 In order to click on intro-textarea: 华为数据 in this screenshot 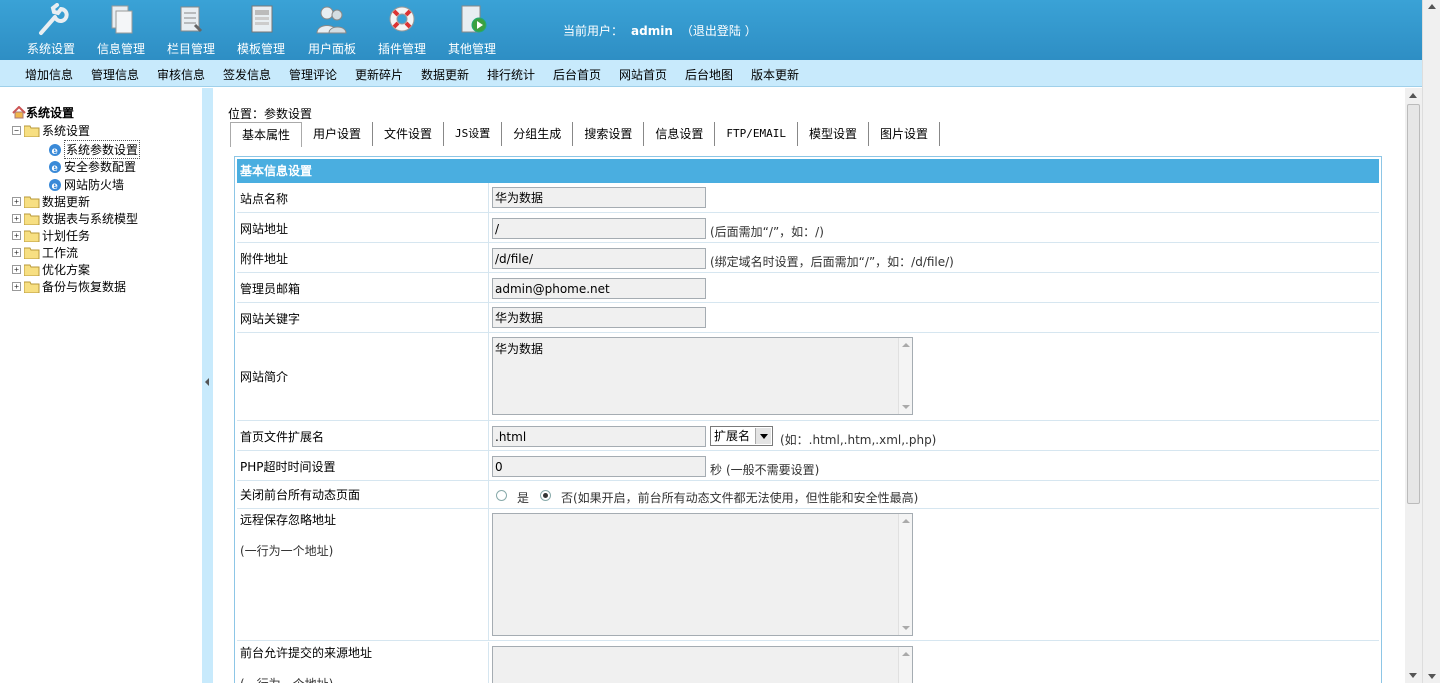, I will do `click(702, 376)`.